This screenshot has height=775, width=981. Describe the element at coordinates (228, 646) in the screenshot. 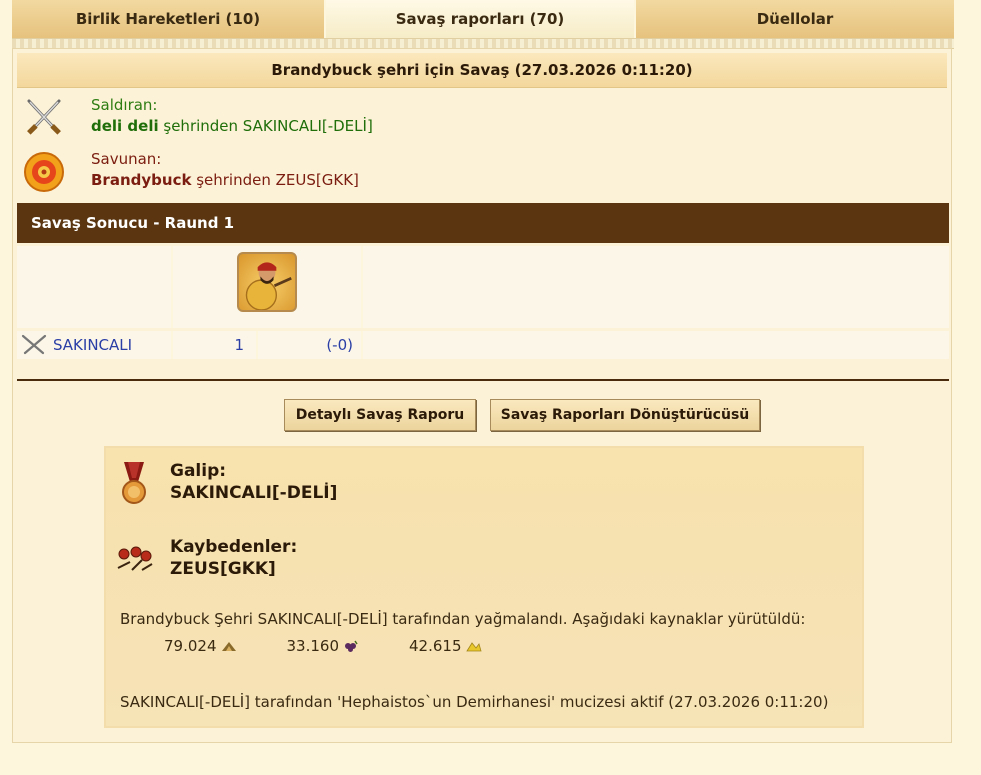

I see `wood-icon` at that location.